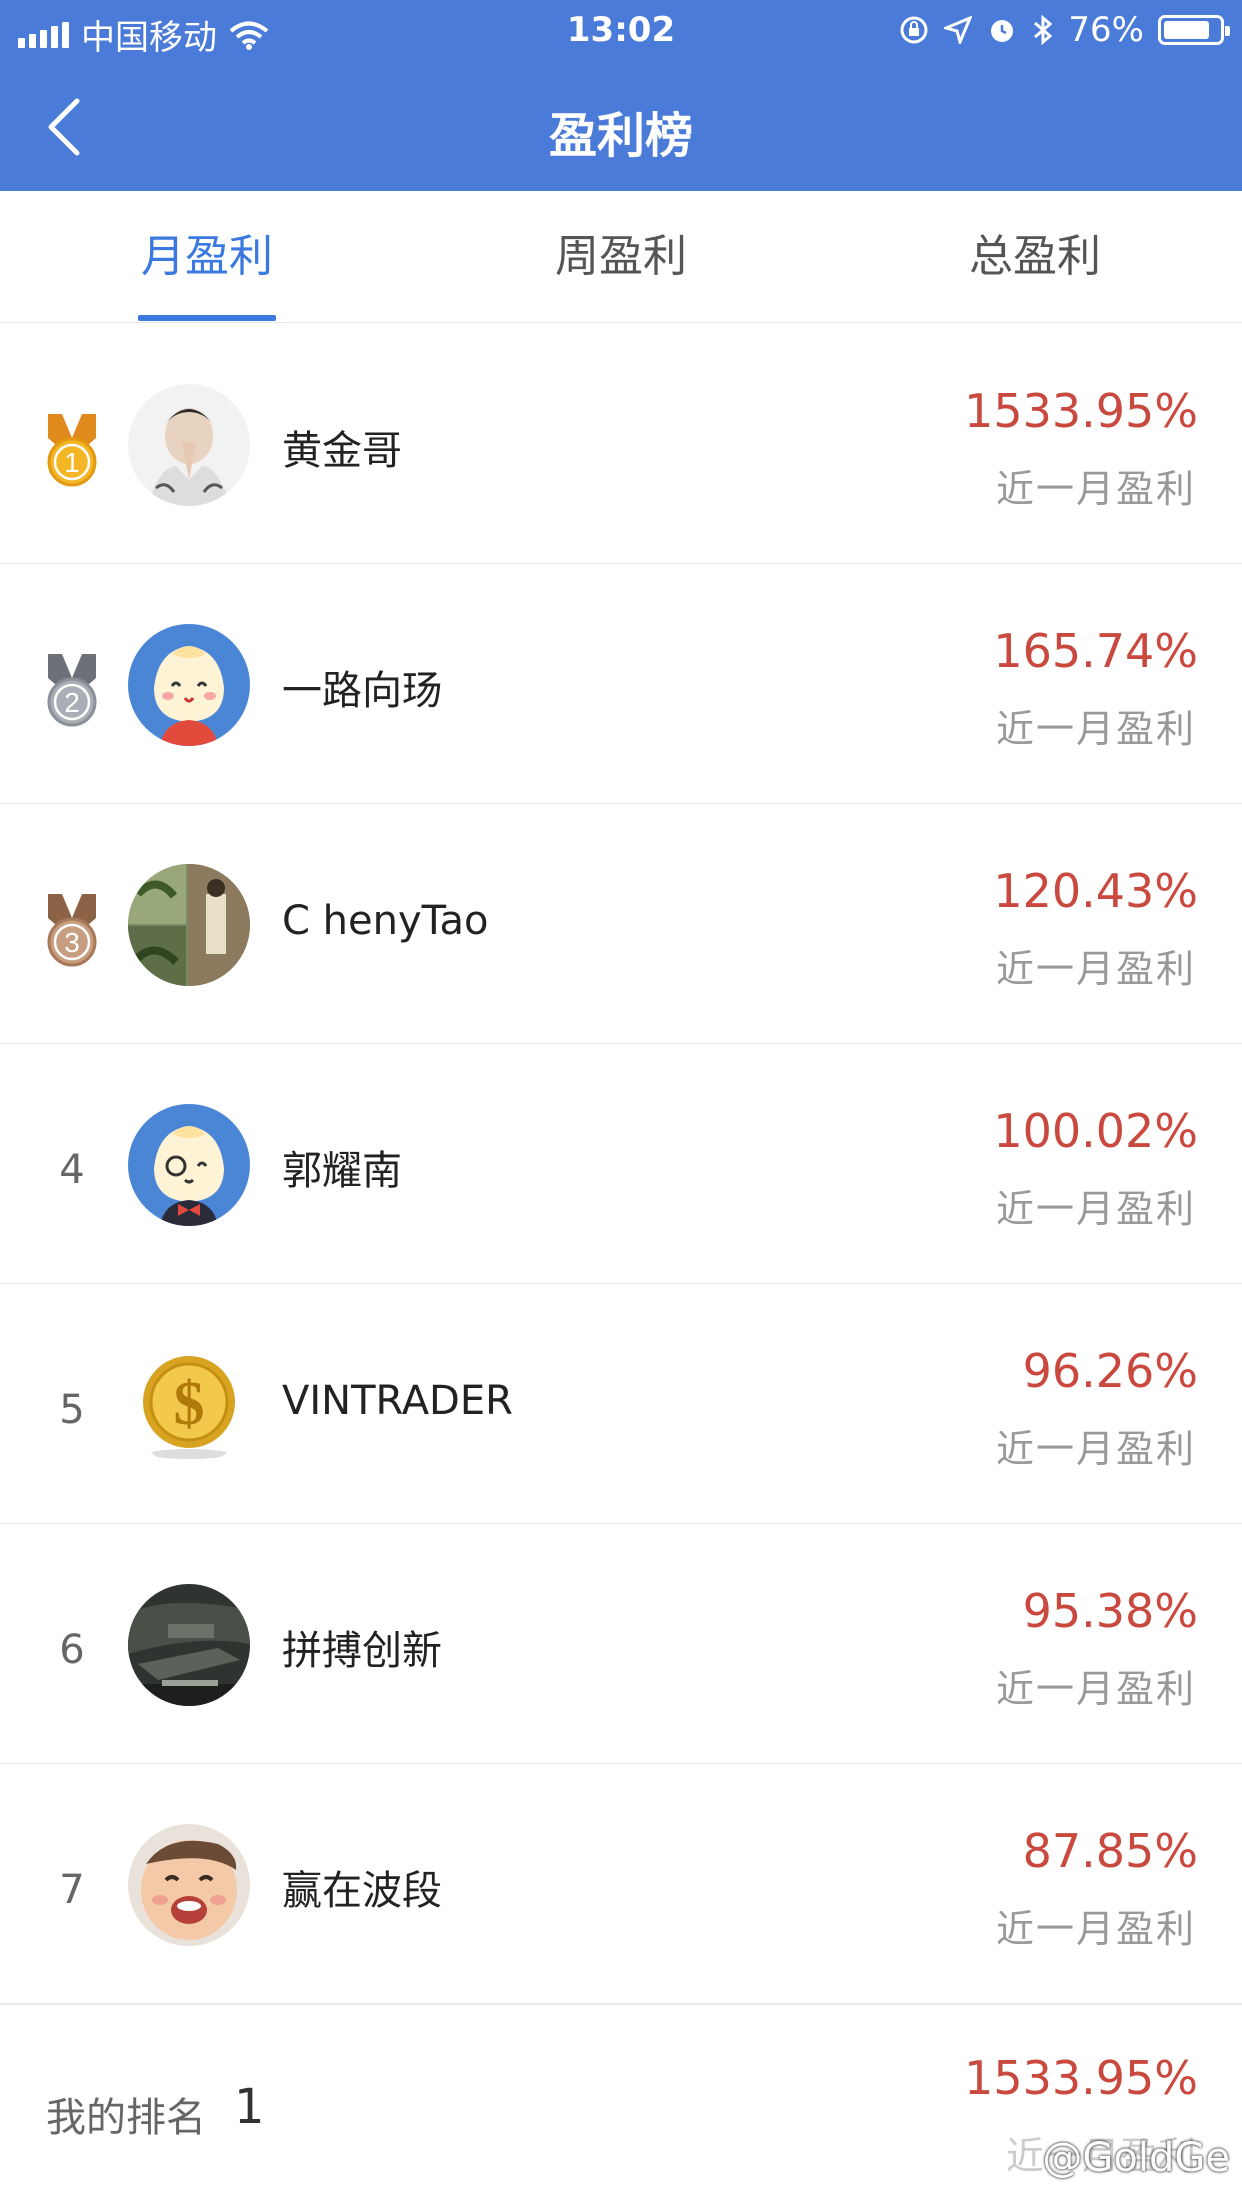  I want to click on medal-number: 3, so click(72, 942).